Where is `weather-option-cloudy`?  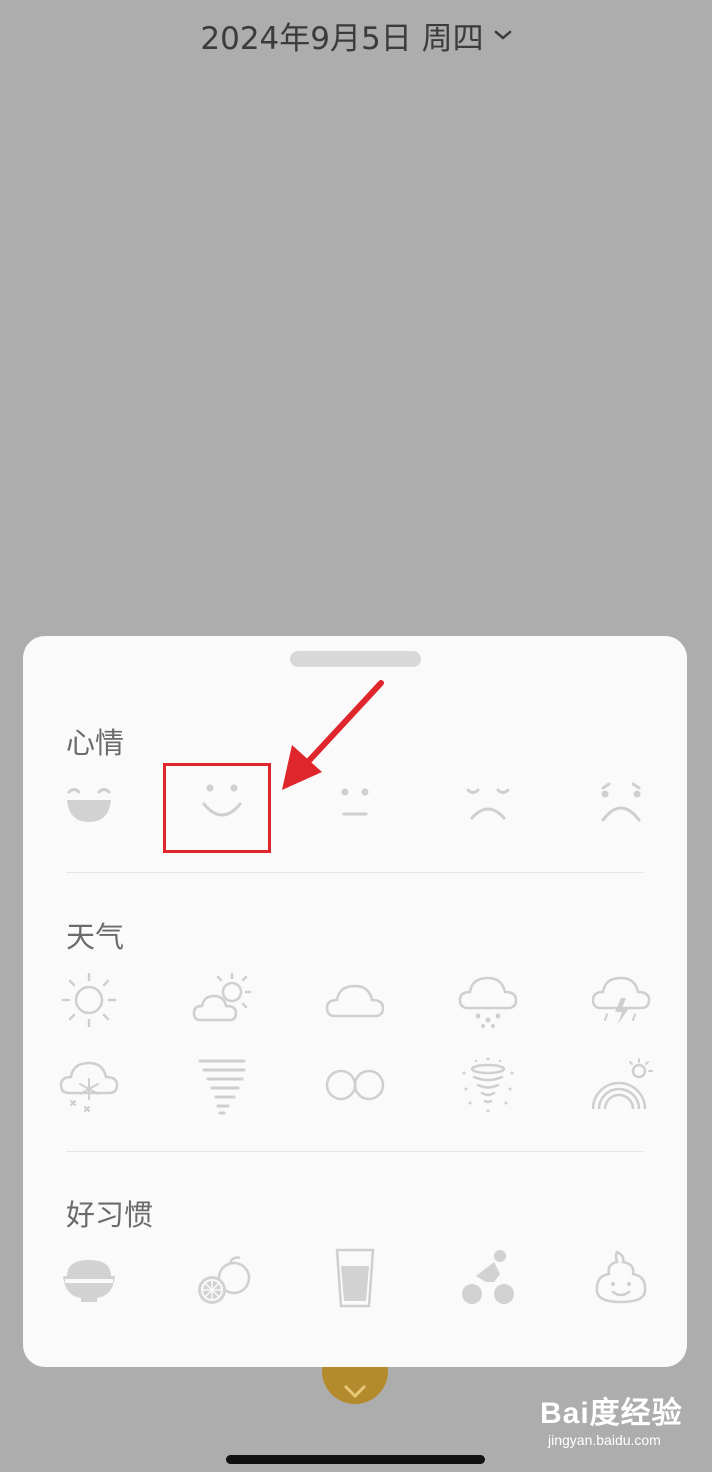 weather-option-cloudy is located at coordinates (355, 1000).